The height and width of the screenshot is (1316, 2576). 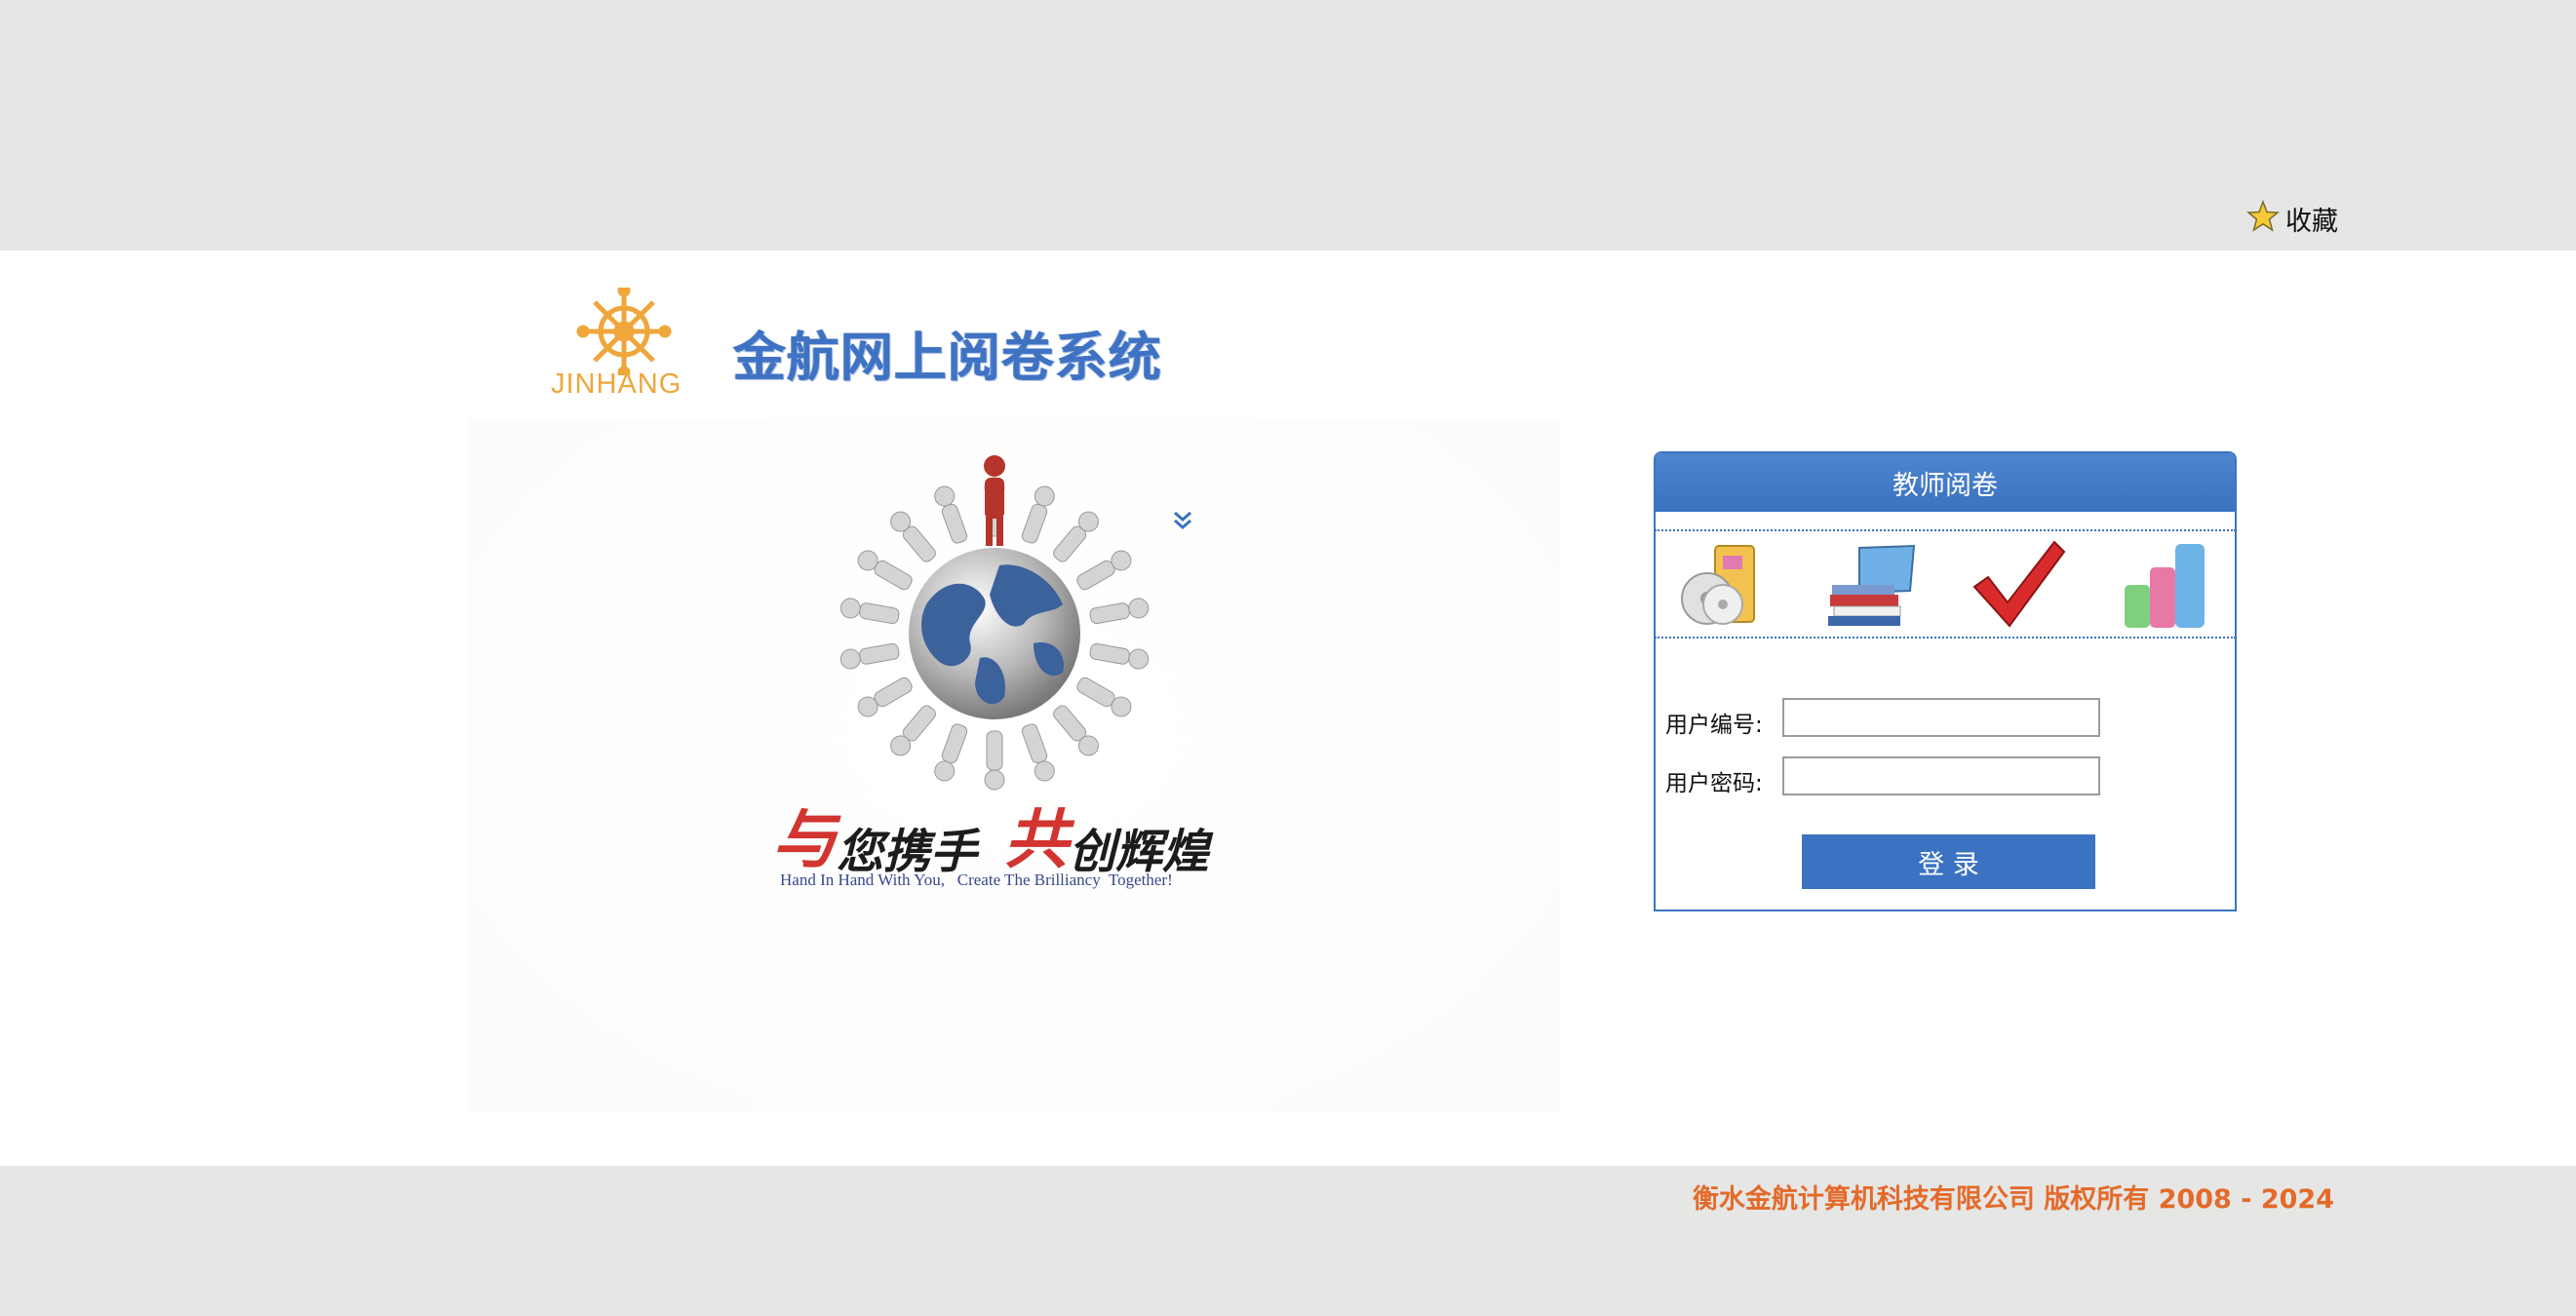 I want to click on disc-book-icon, so click(x=1723, y=585).